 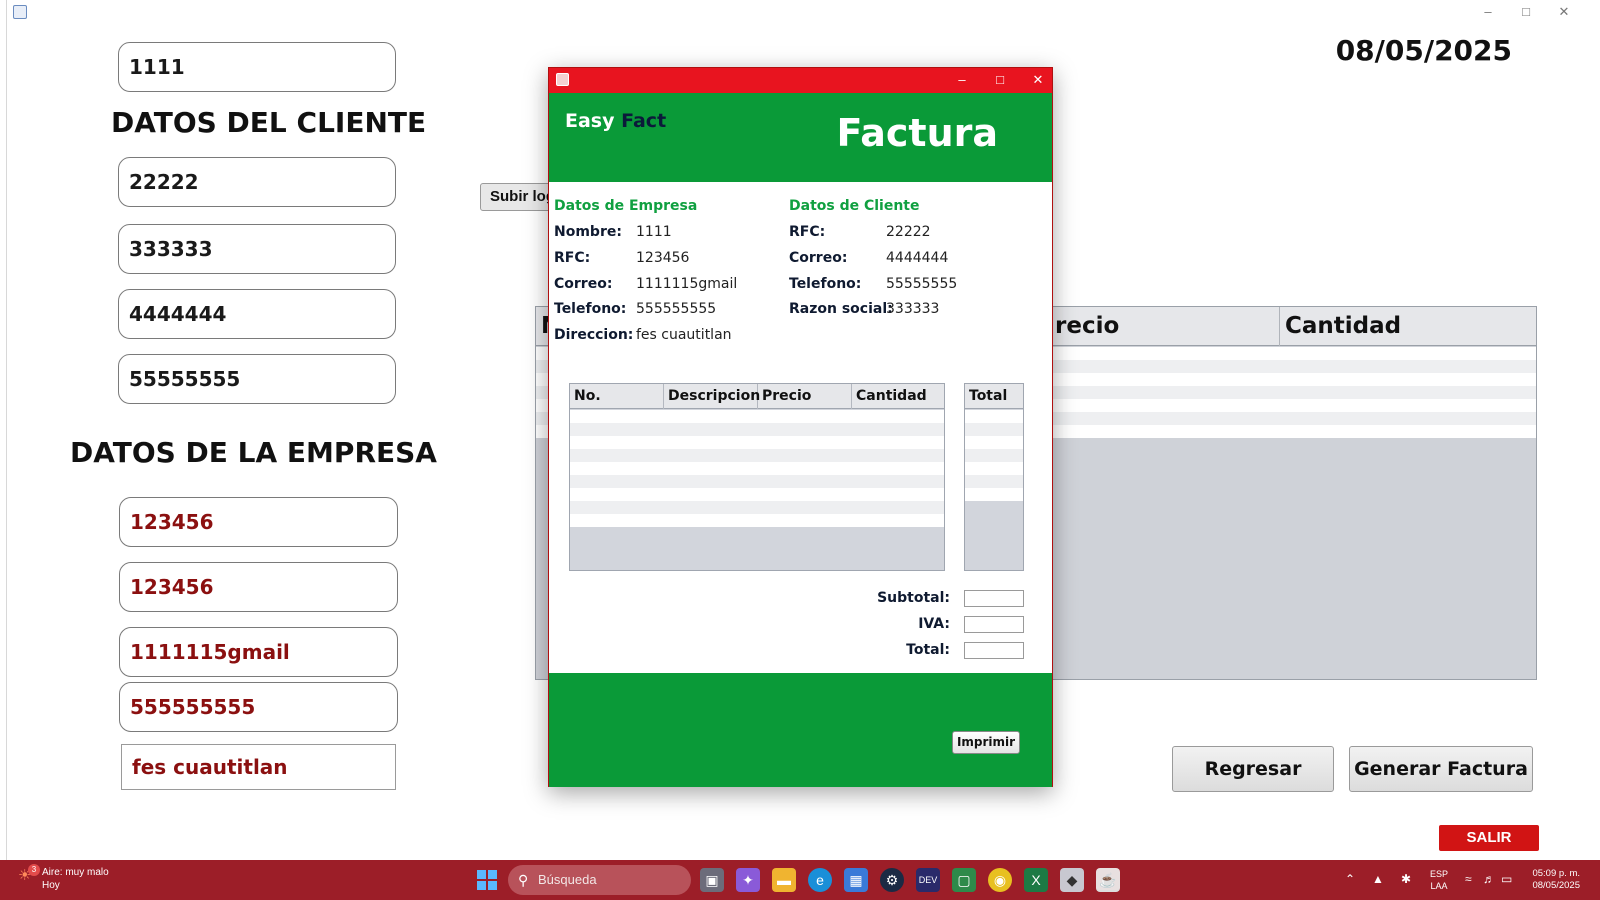 I want to click on products-col-price: recio, so click(x=1165, y=326).